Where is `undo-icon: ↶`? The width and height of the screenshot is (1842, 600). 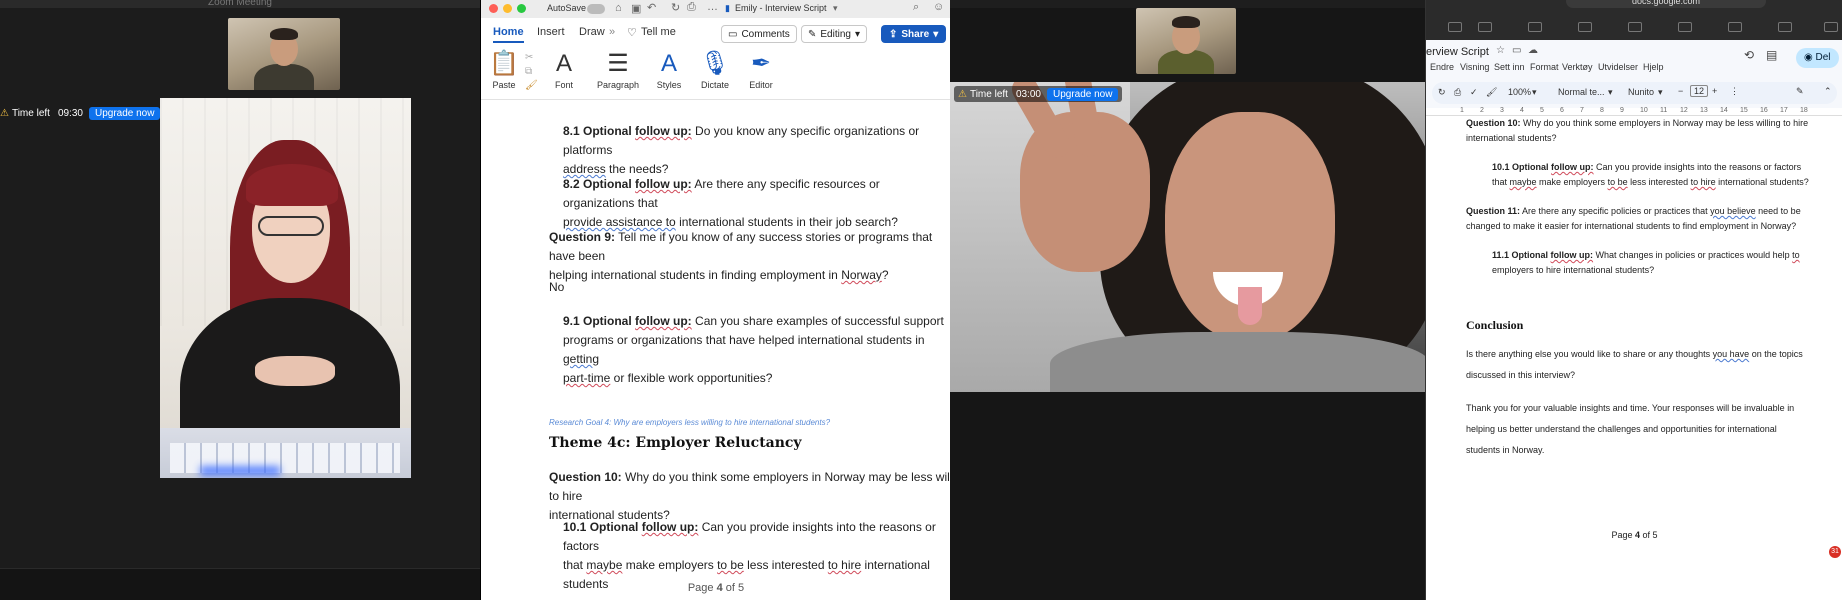
undo-icon: ↶ is located at coordinates (651, 7).